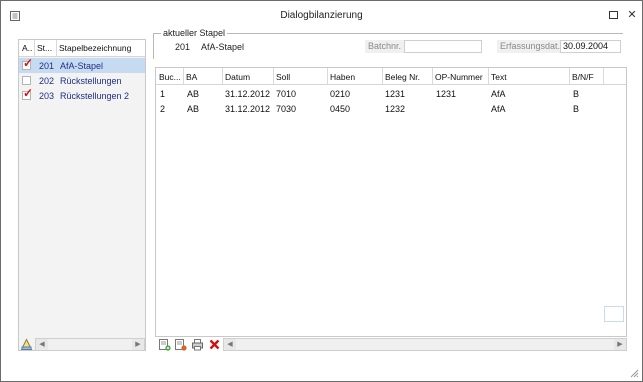  Describe the element at coordinates (286, 94) in the screenshot. I see `cell-soll: 7010` at that location.